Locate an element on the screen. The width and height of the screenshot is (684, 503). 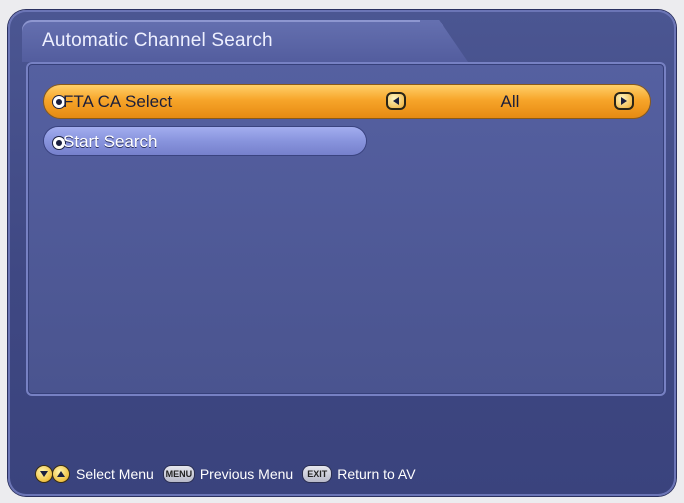
right-arrow-icon is located at coordinates (624, 101).